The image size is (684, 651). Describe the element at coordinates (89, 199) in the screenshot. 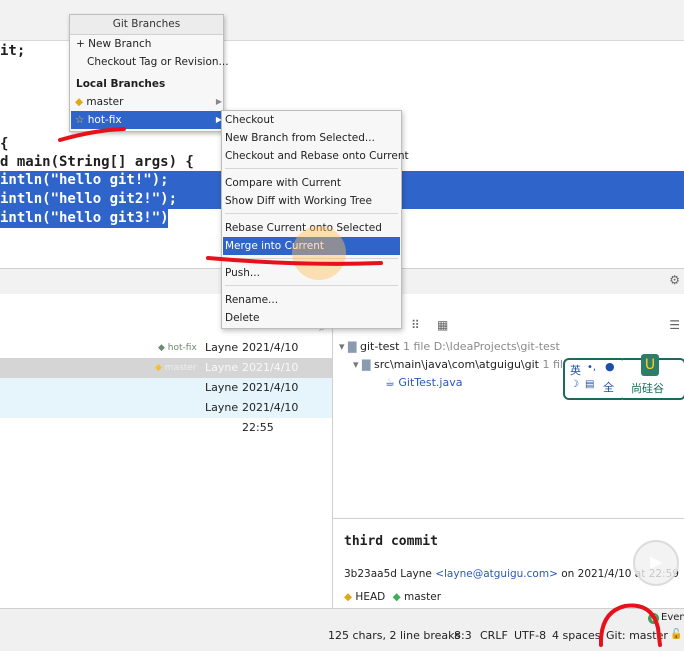

I see `code-line-selected: intln("hello git2!");` at that location.